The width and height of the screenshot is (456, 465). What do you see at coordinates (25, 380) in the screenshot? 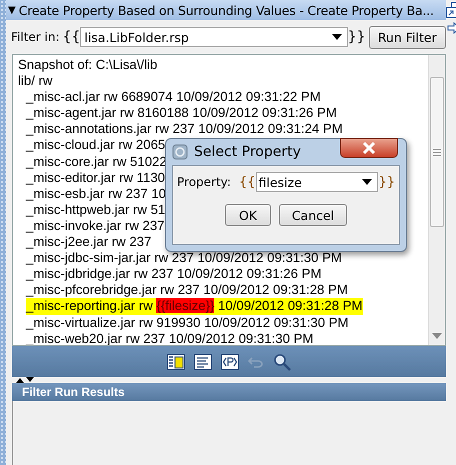
I see `splitter-arrows-icon` at bounding box center [25, 380].